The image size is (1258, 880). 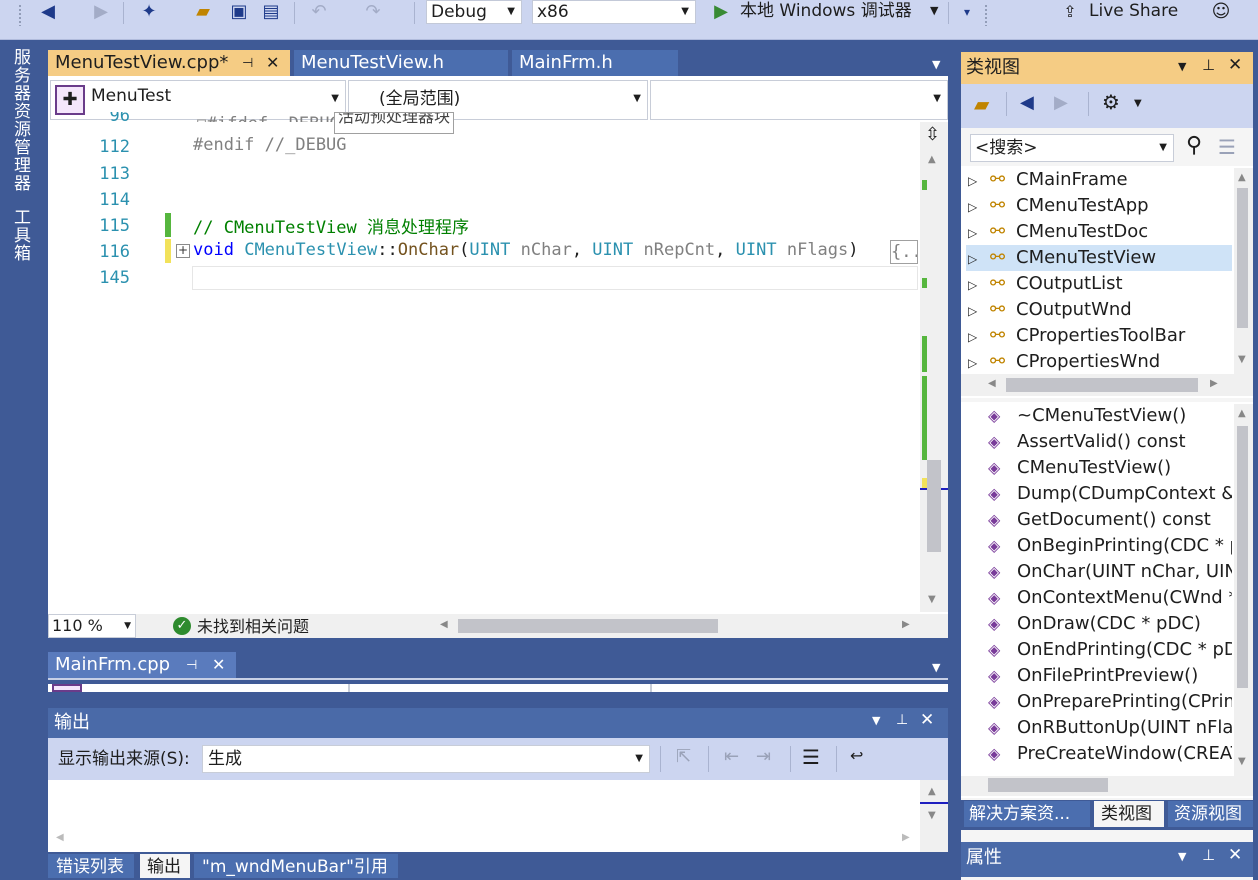 I want to click on member-item: ◈ OnPreparePrinting(CPrin, so click(x=1110, y=702).